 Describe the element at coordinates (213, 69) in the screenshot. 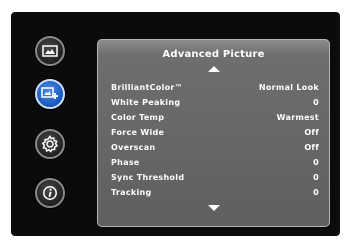

I see `scroll-up-arrow-icon` at that location.